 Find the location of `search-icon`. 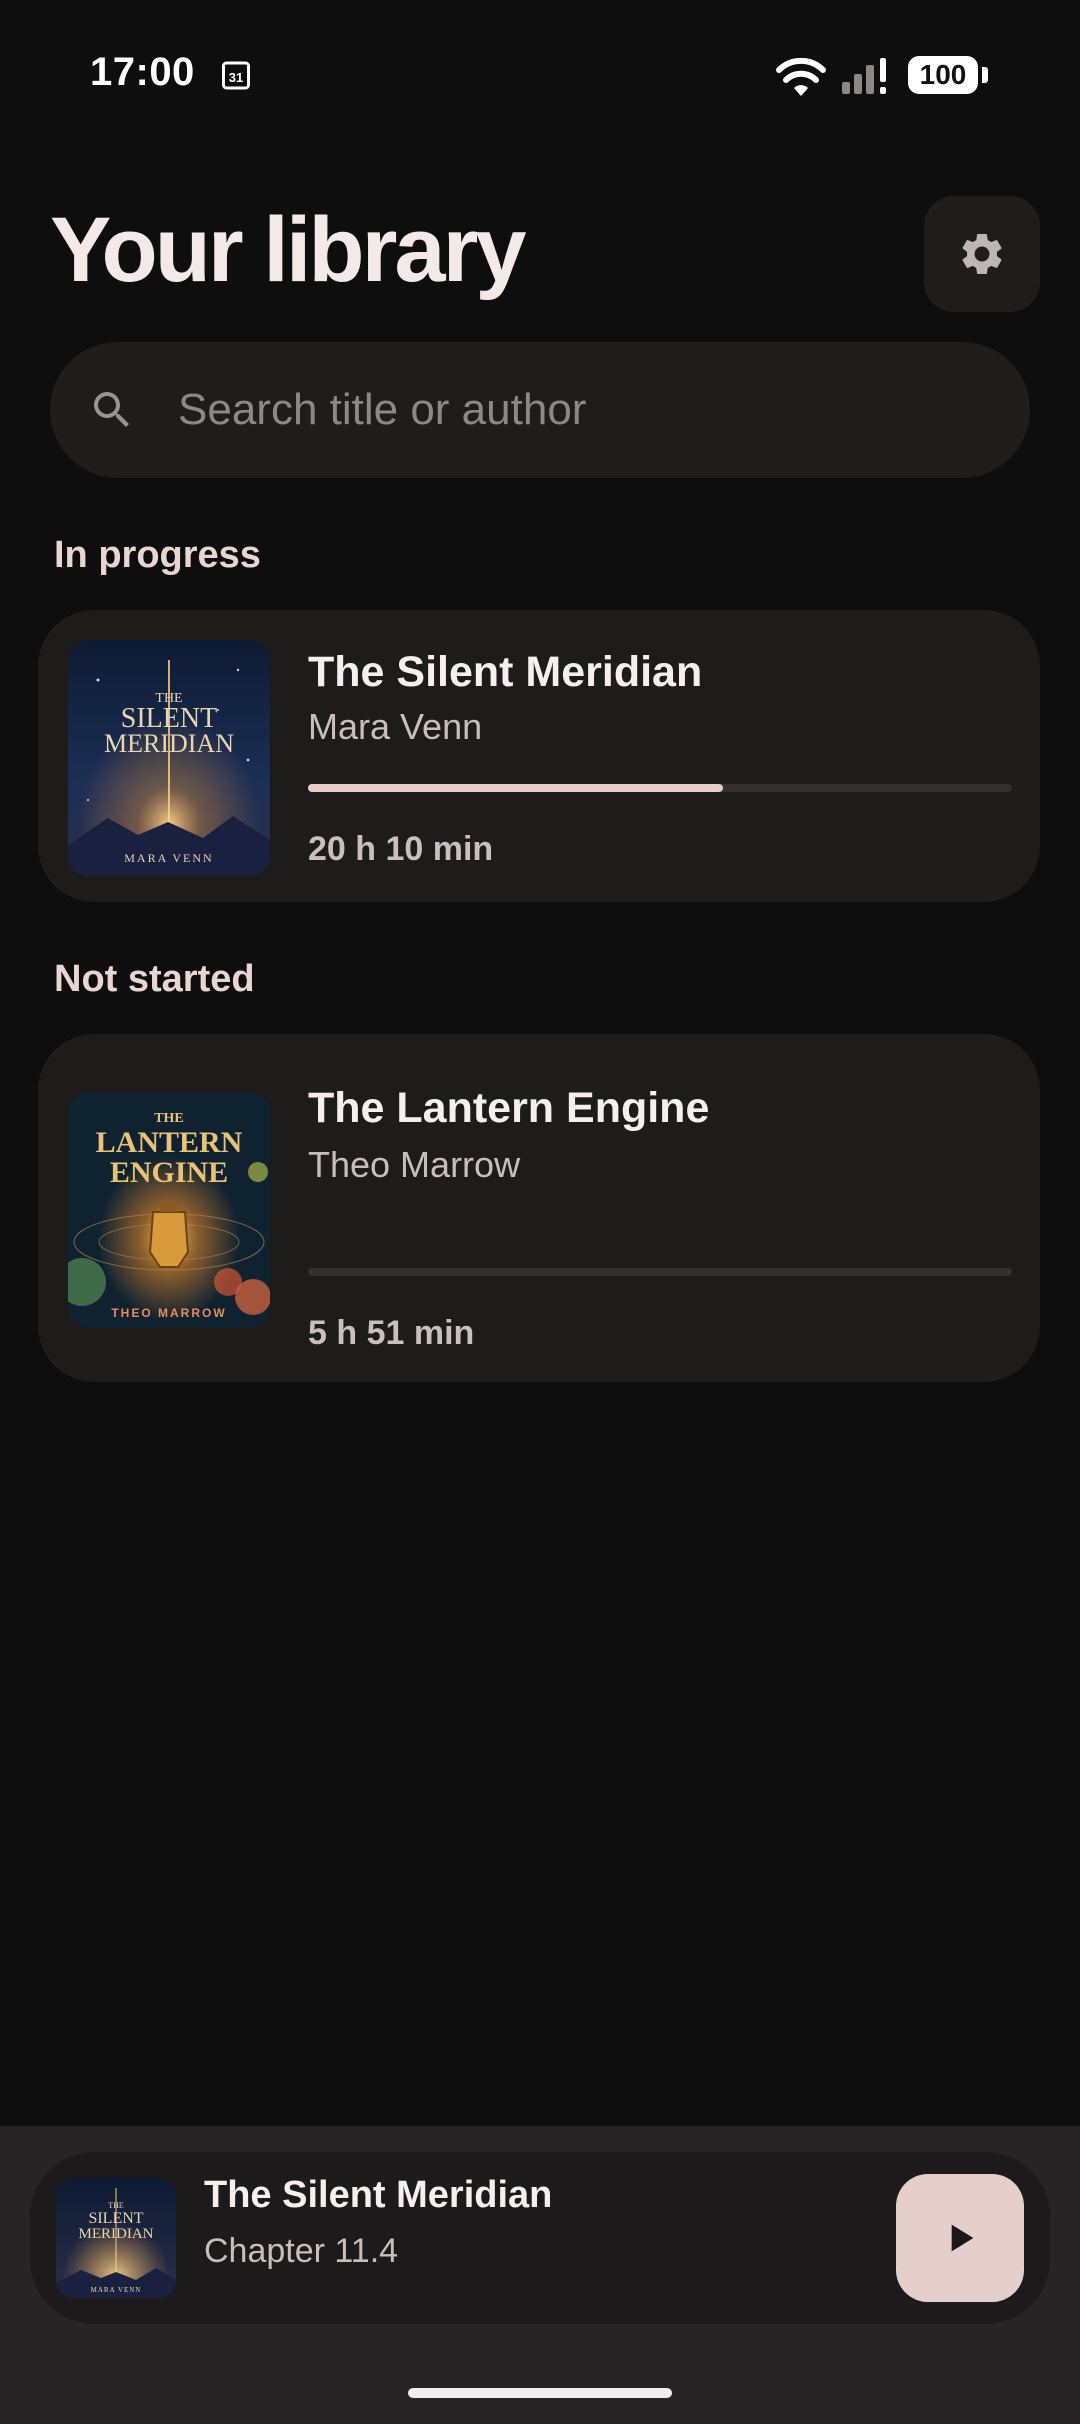

search-icon is located at coordinates (111, 409).